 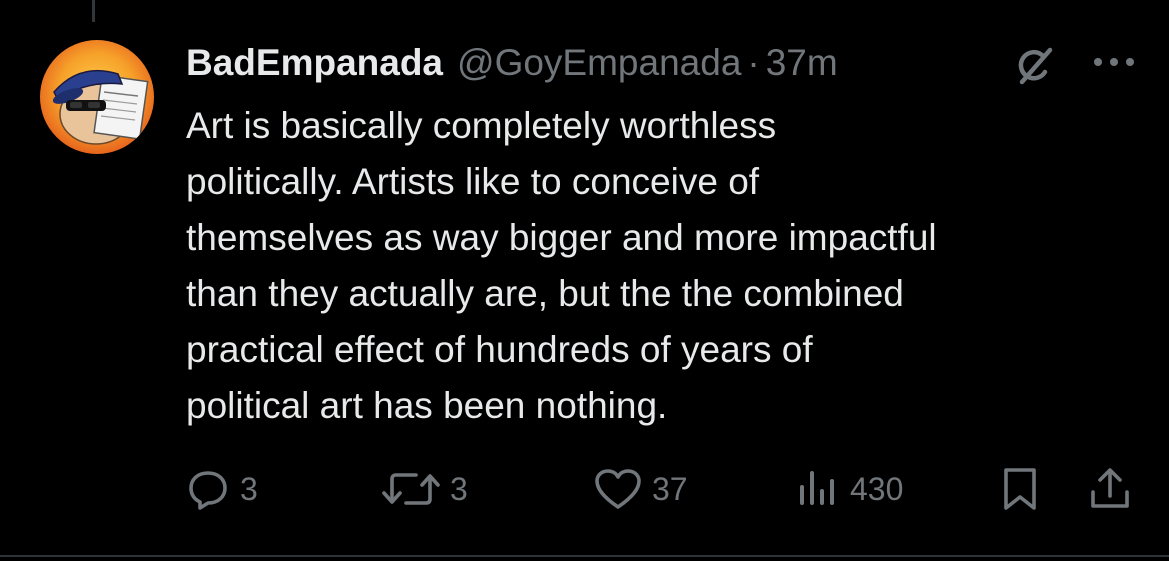 I want to click on tweet-actions-bar: 3 3 37 430, so click(x=666, y=489).